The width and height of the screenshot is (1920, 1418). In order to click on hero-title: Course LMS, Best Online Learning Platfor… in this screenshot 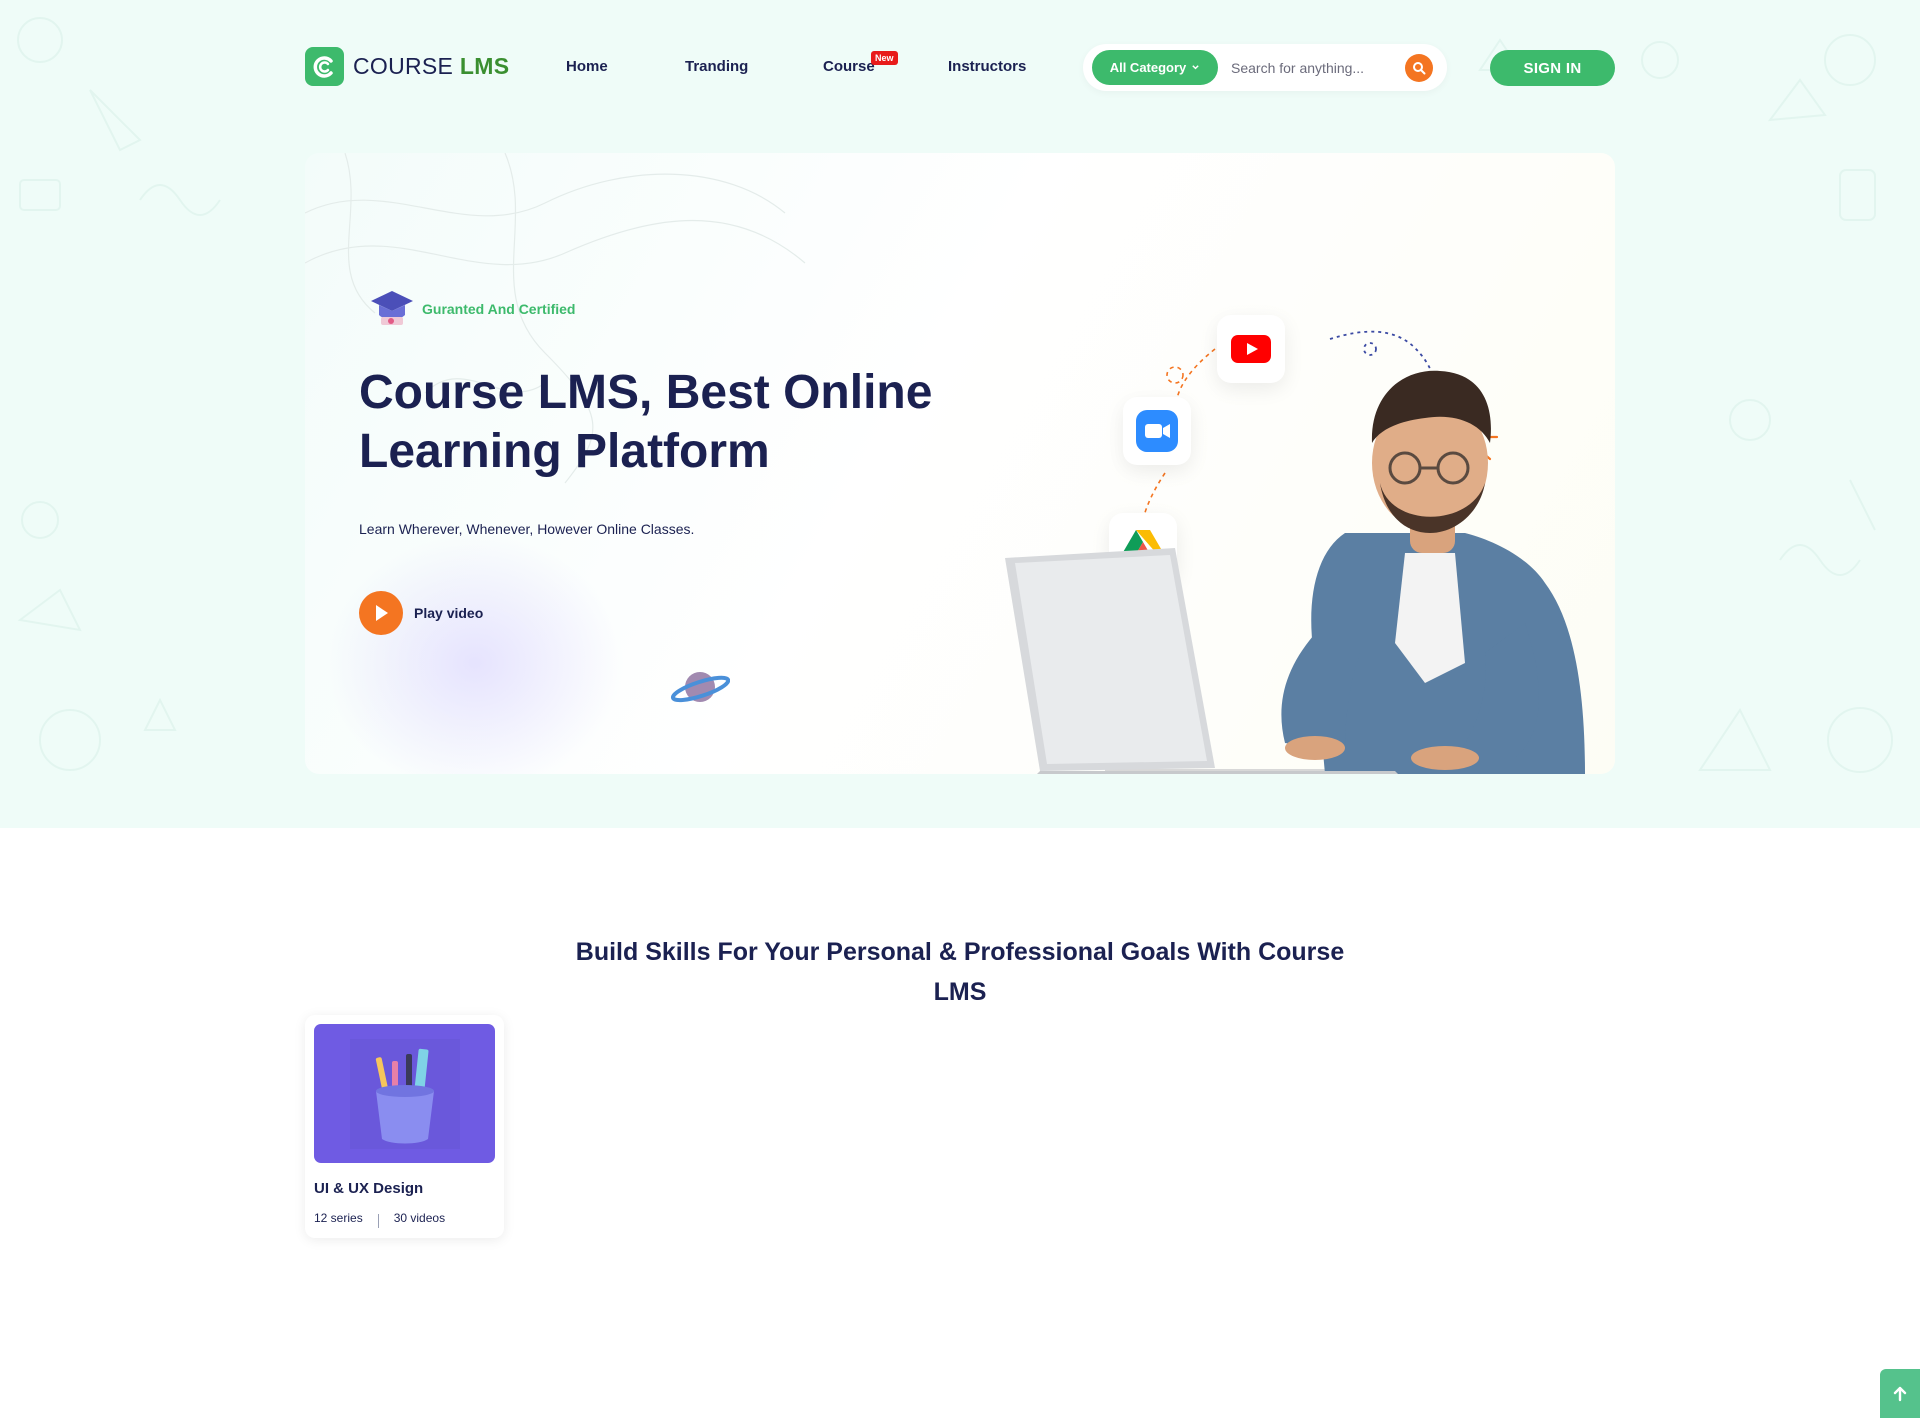, I will do `click(646, 422)`.